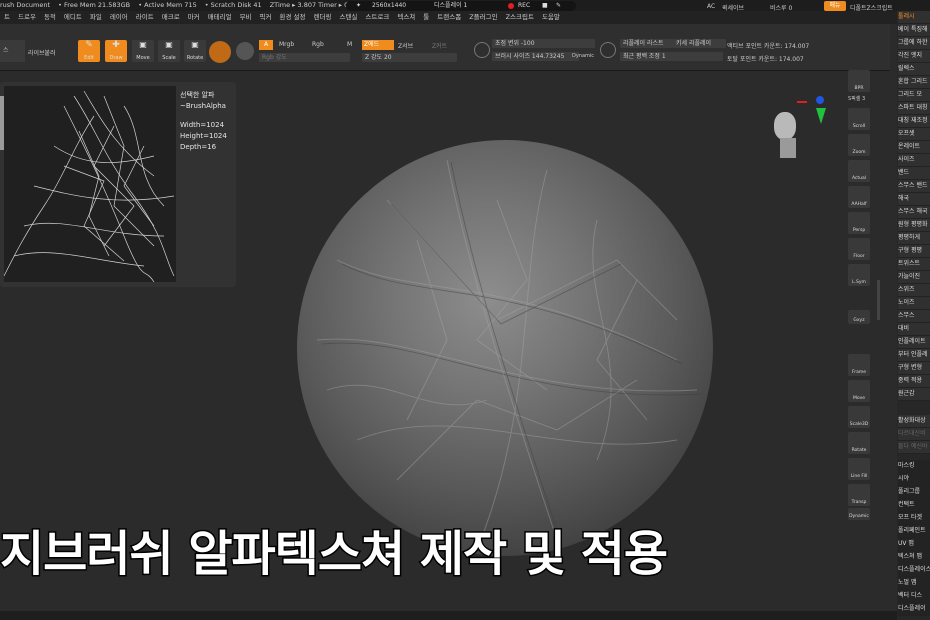 The width and height of the screenshot is (930, 620). I want to click on menu-item: 무비, so click(246, 17).